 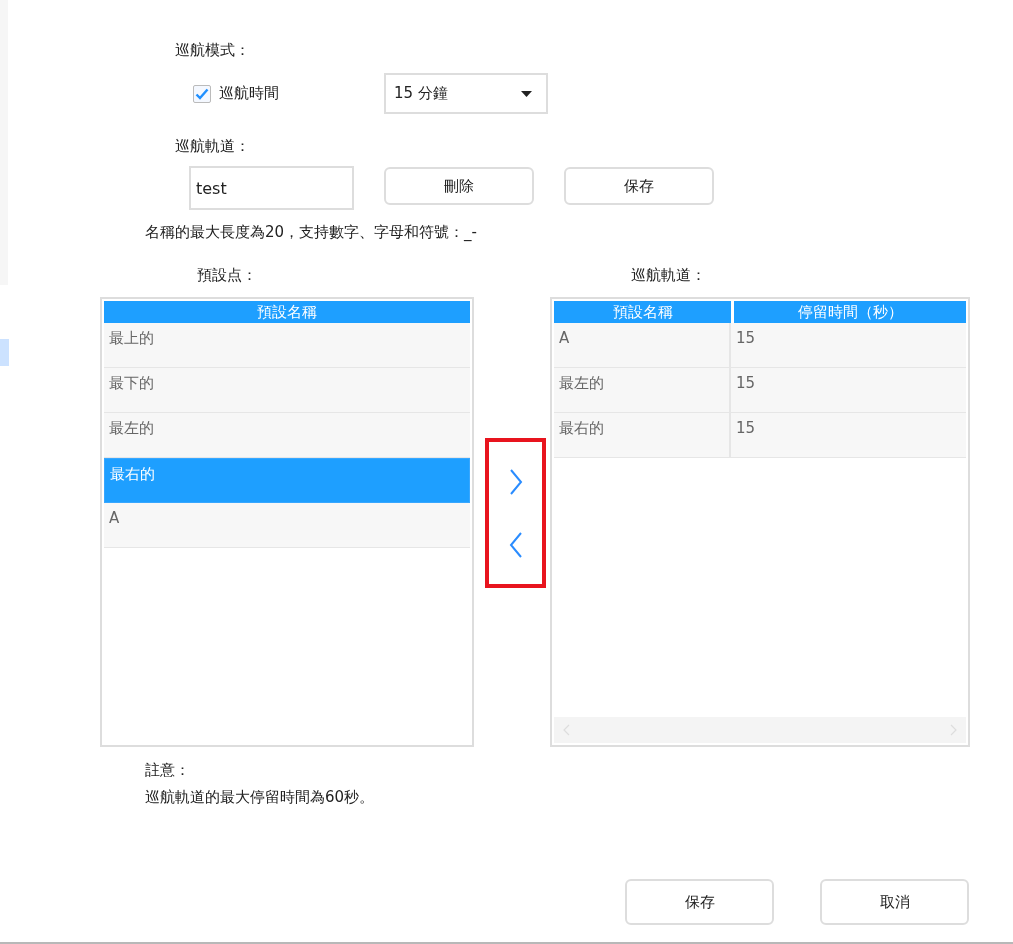 What do you see at coordinates (168, 770) in the screenshot?
I see `note-title: 註意：` at bounding box center [168, 770].